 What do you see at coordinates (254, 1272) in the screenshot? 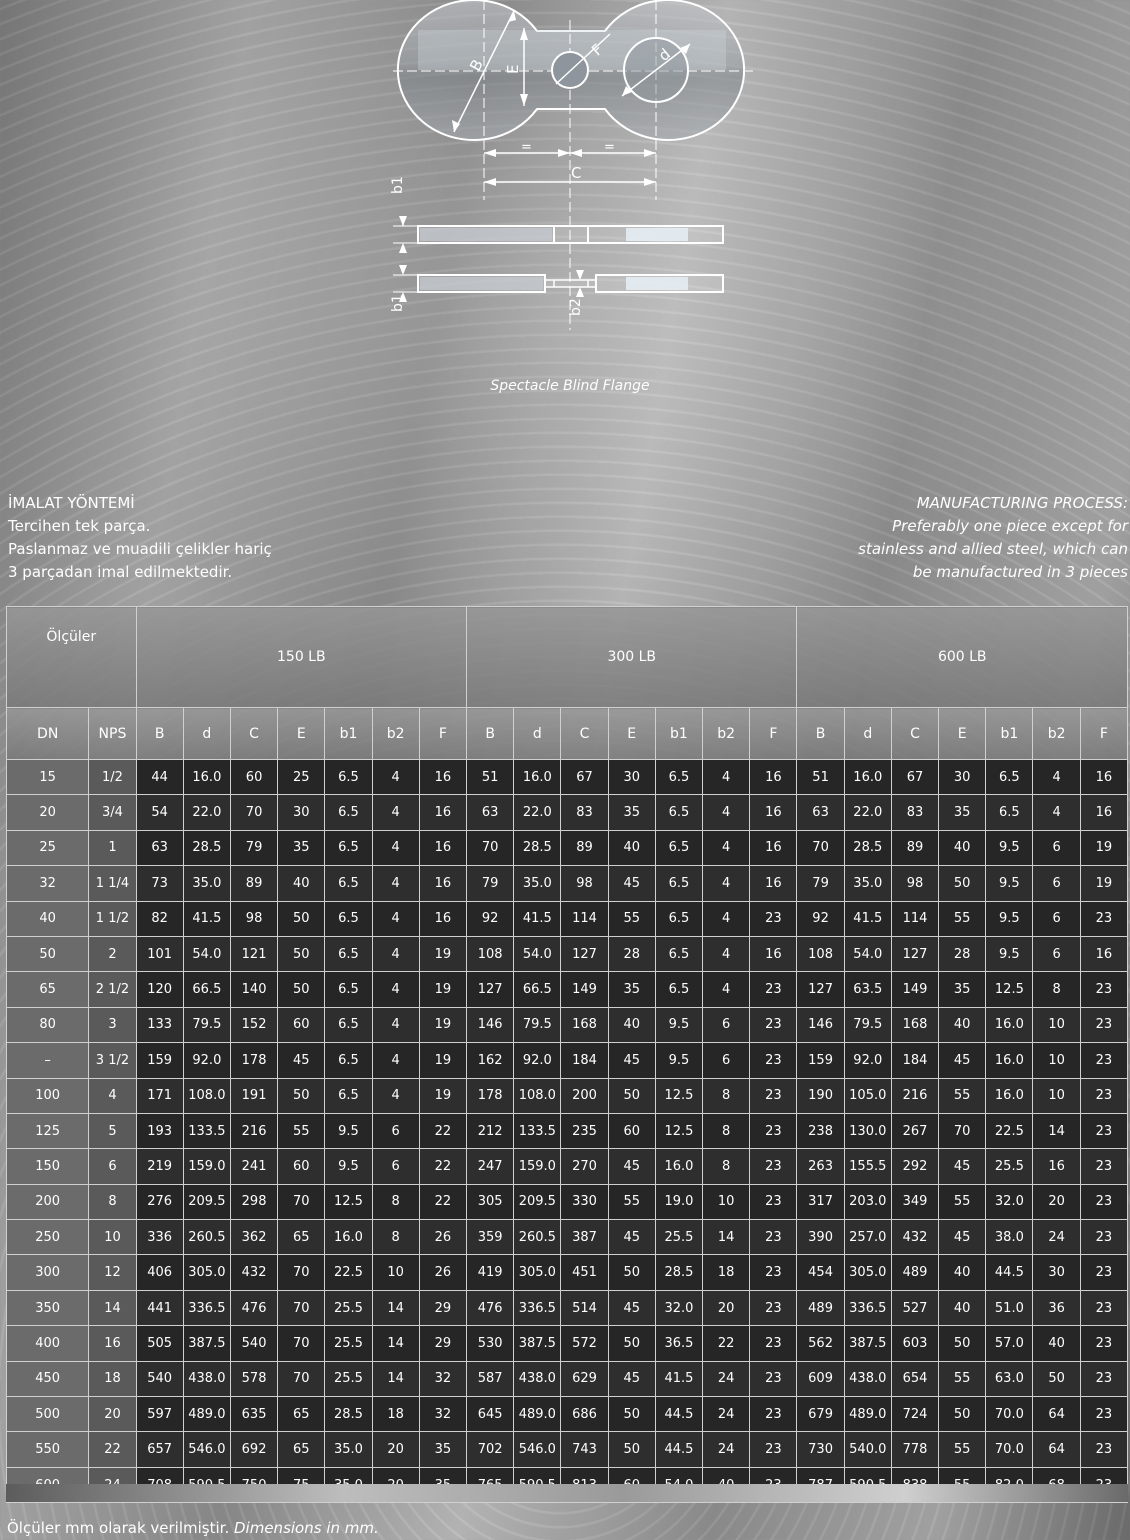
I see `value-cell: 432` at bounding box center [254, 1272].